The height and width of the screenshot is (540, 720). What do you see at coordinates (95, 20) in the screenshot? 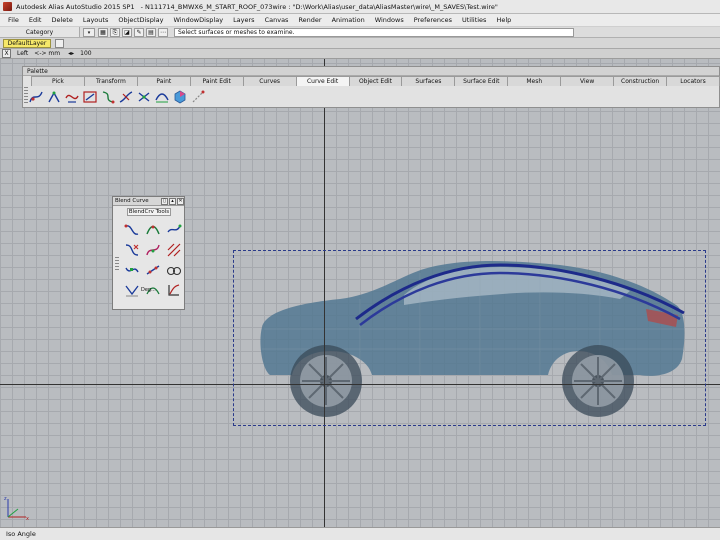
I see `menu-layouts: Layouts` at bounding box center [95, 20].